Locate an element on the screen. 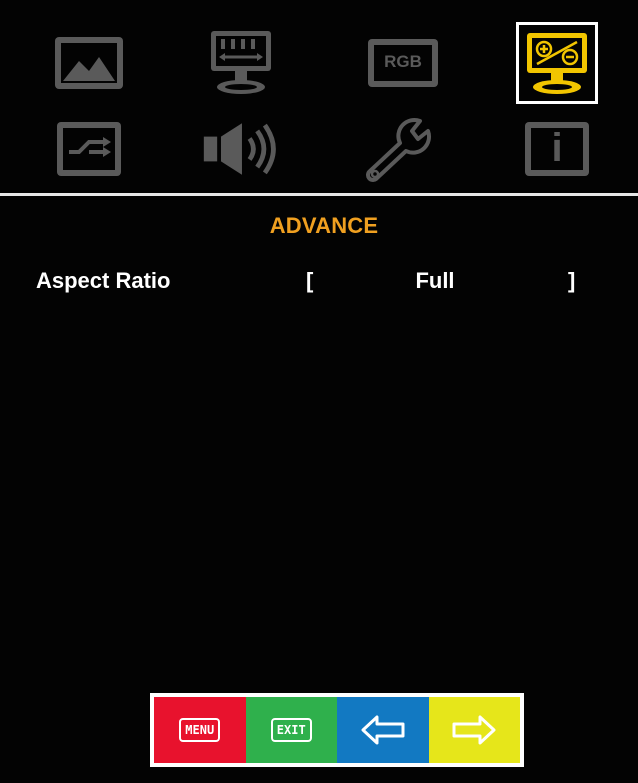  picture-icon is located at coordinates (89, 63).